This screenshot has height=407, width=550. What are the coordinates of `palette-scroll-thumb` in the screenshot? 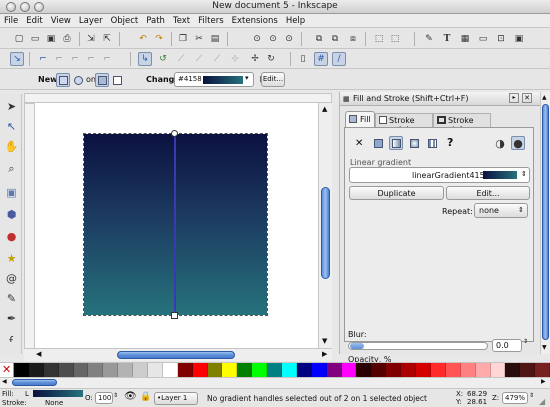 It's located at (34, 382).